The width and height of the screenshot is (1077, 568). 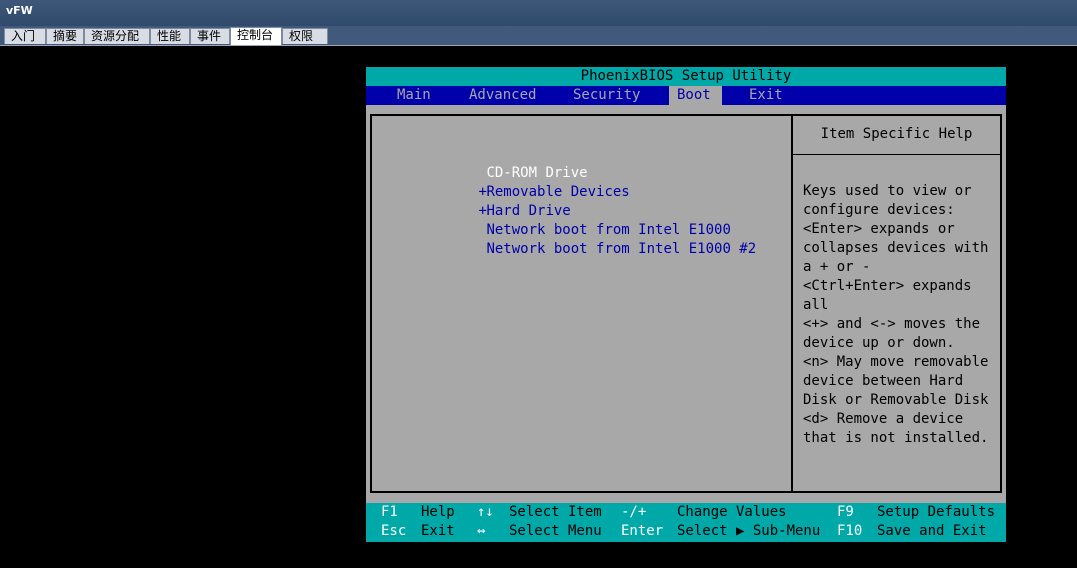 What do you see at coordinates (879, 343) in the screenshot?
I see `help-line: device up or down.` at bounding box center [879, 343].